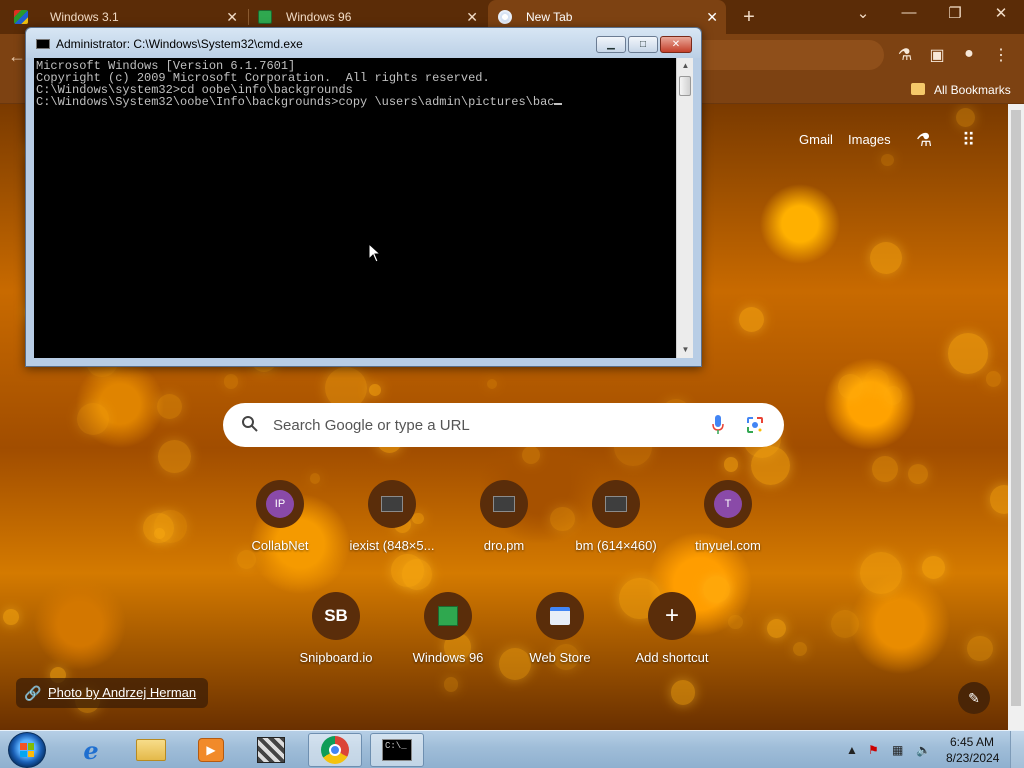 This screenshot has width=1024, height=768. What do you see at coordinates (122, 692) in the screenshot?
I see `photo-credit-text: Photo by Andrzej Herman` at bounding box center [122, 692].